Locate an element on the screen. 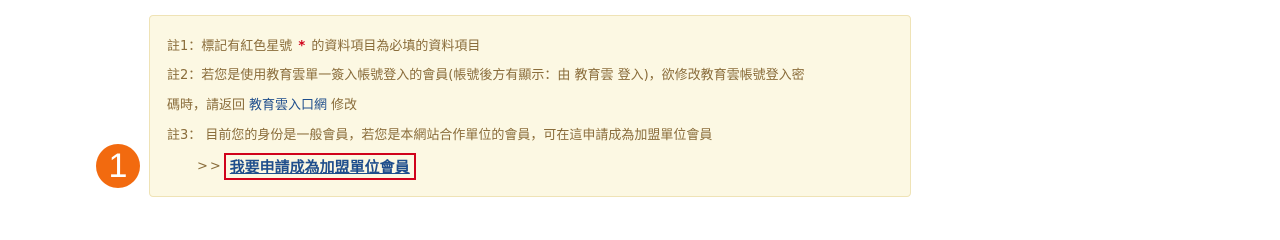 This screenshot has height=240, width=1280. required-star-icon: * is located at coordinates (302, 46).